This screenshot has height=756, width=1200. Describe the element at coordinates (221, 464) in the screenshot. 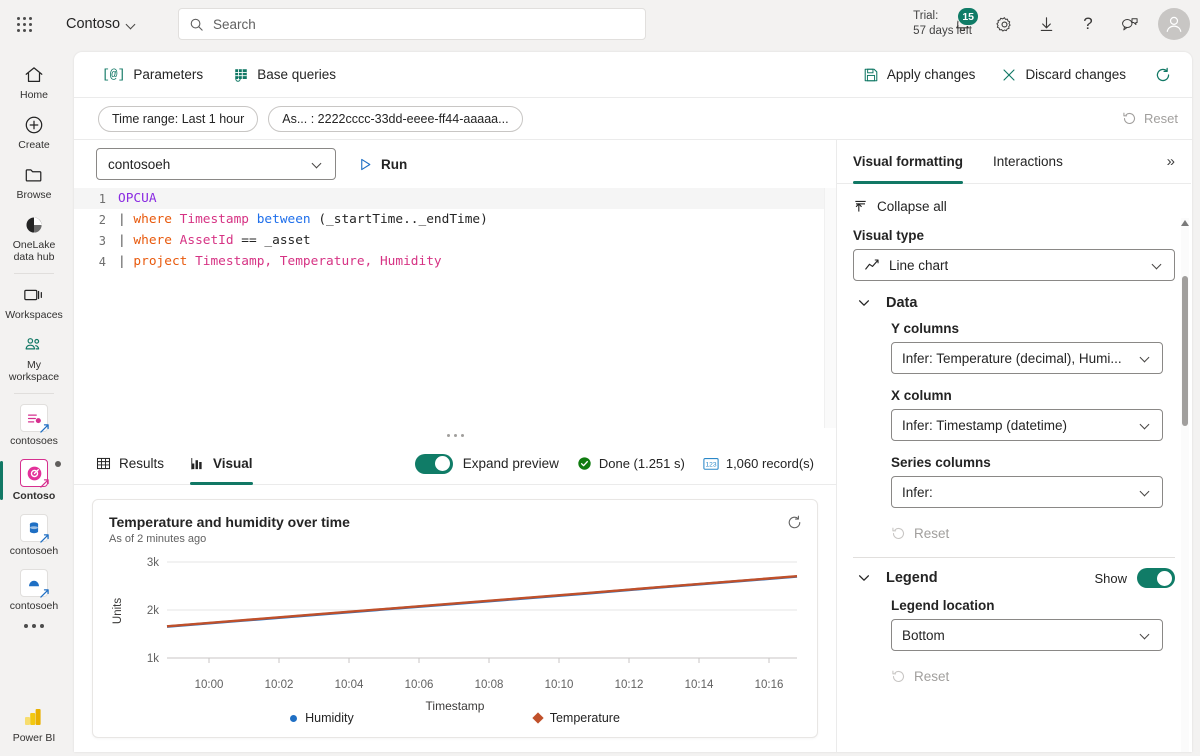

I see `tab-visual: Visual` at that location.